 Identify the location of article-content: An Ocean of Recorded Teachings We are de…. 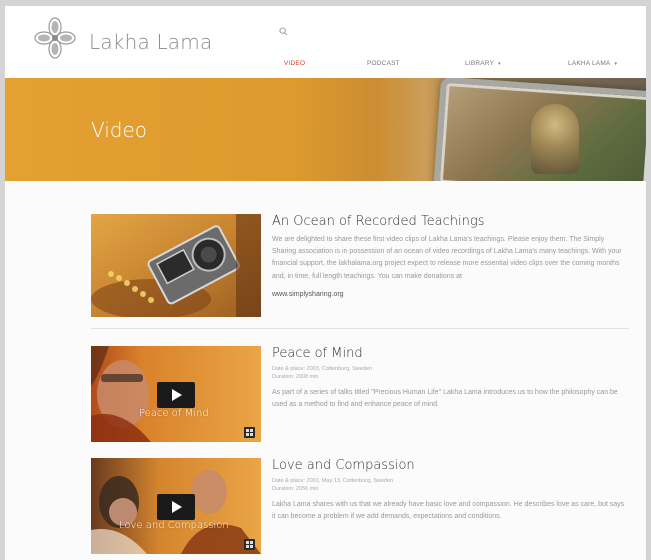
(450, 257).